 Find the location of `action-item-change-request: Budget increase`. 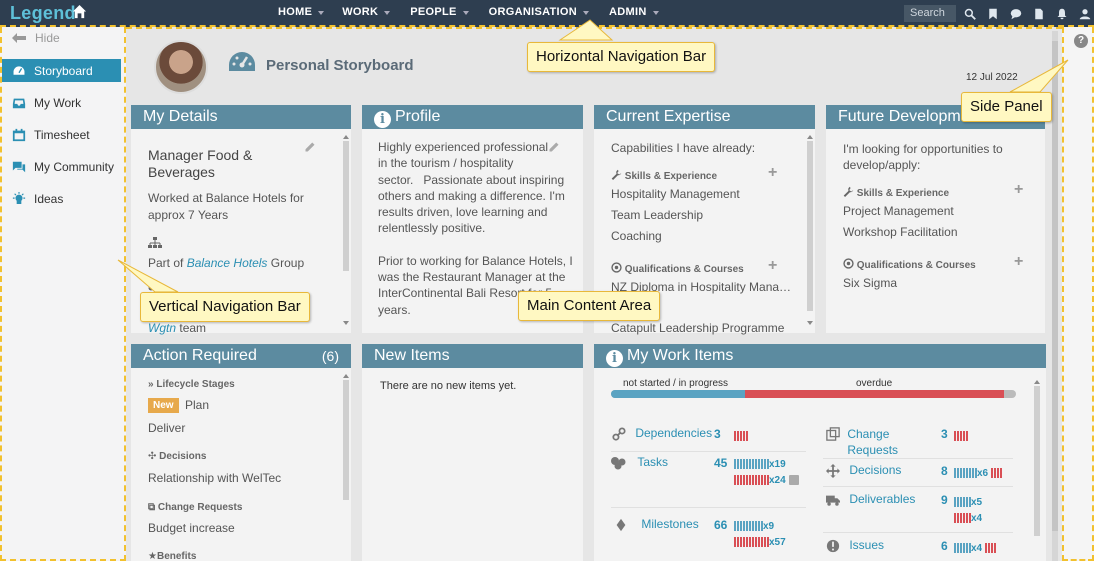

action-item-change-request: Budget increase is located at coordinates (191, 528).